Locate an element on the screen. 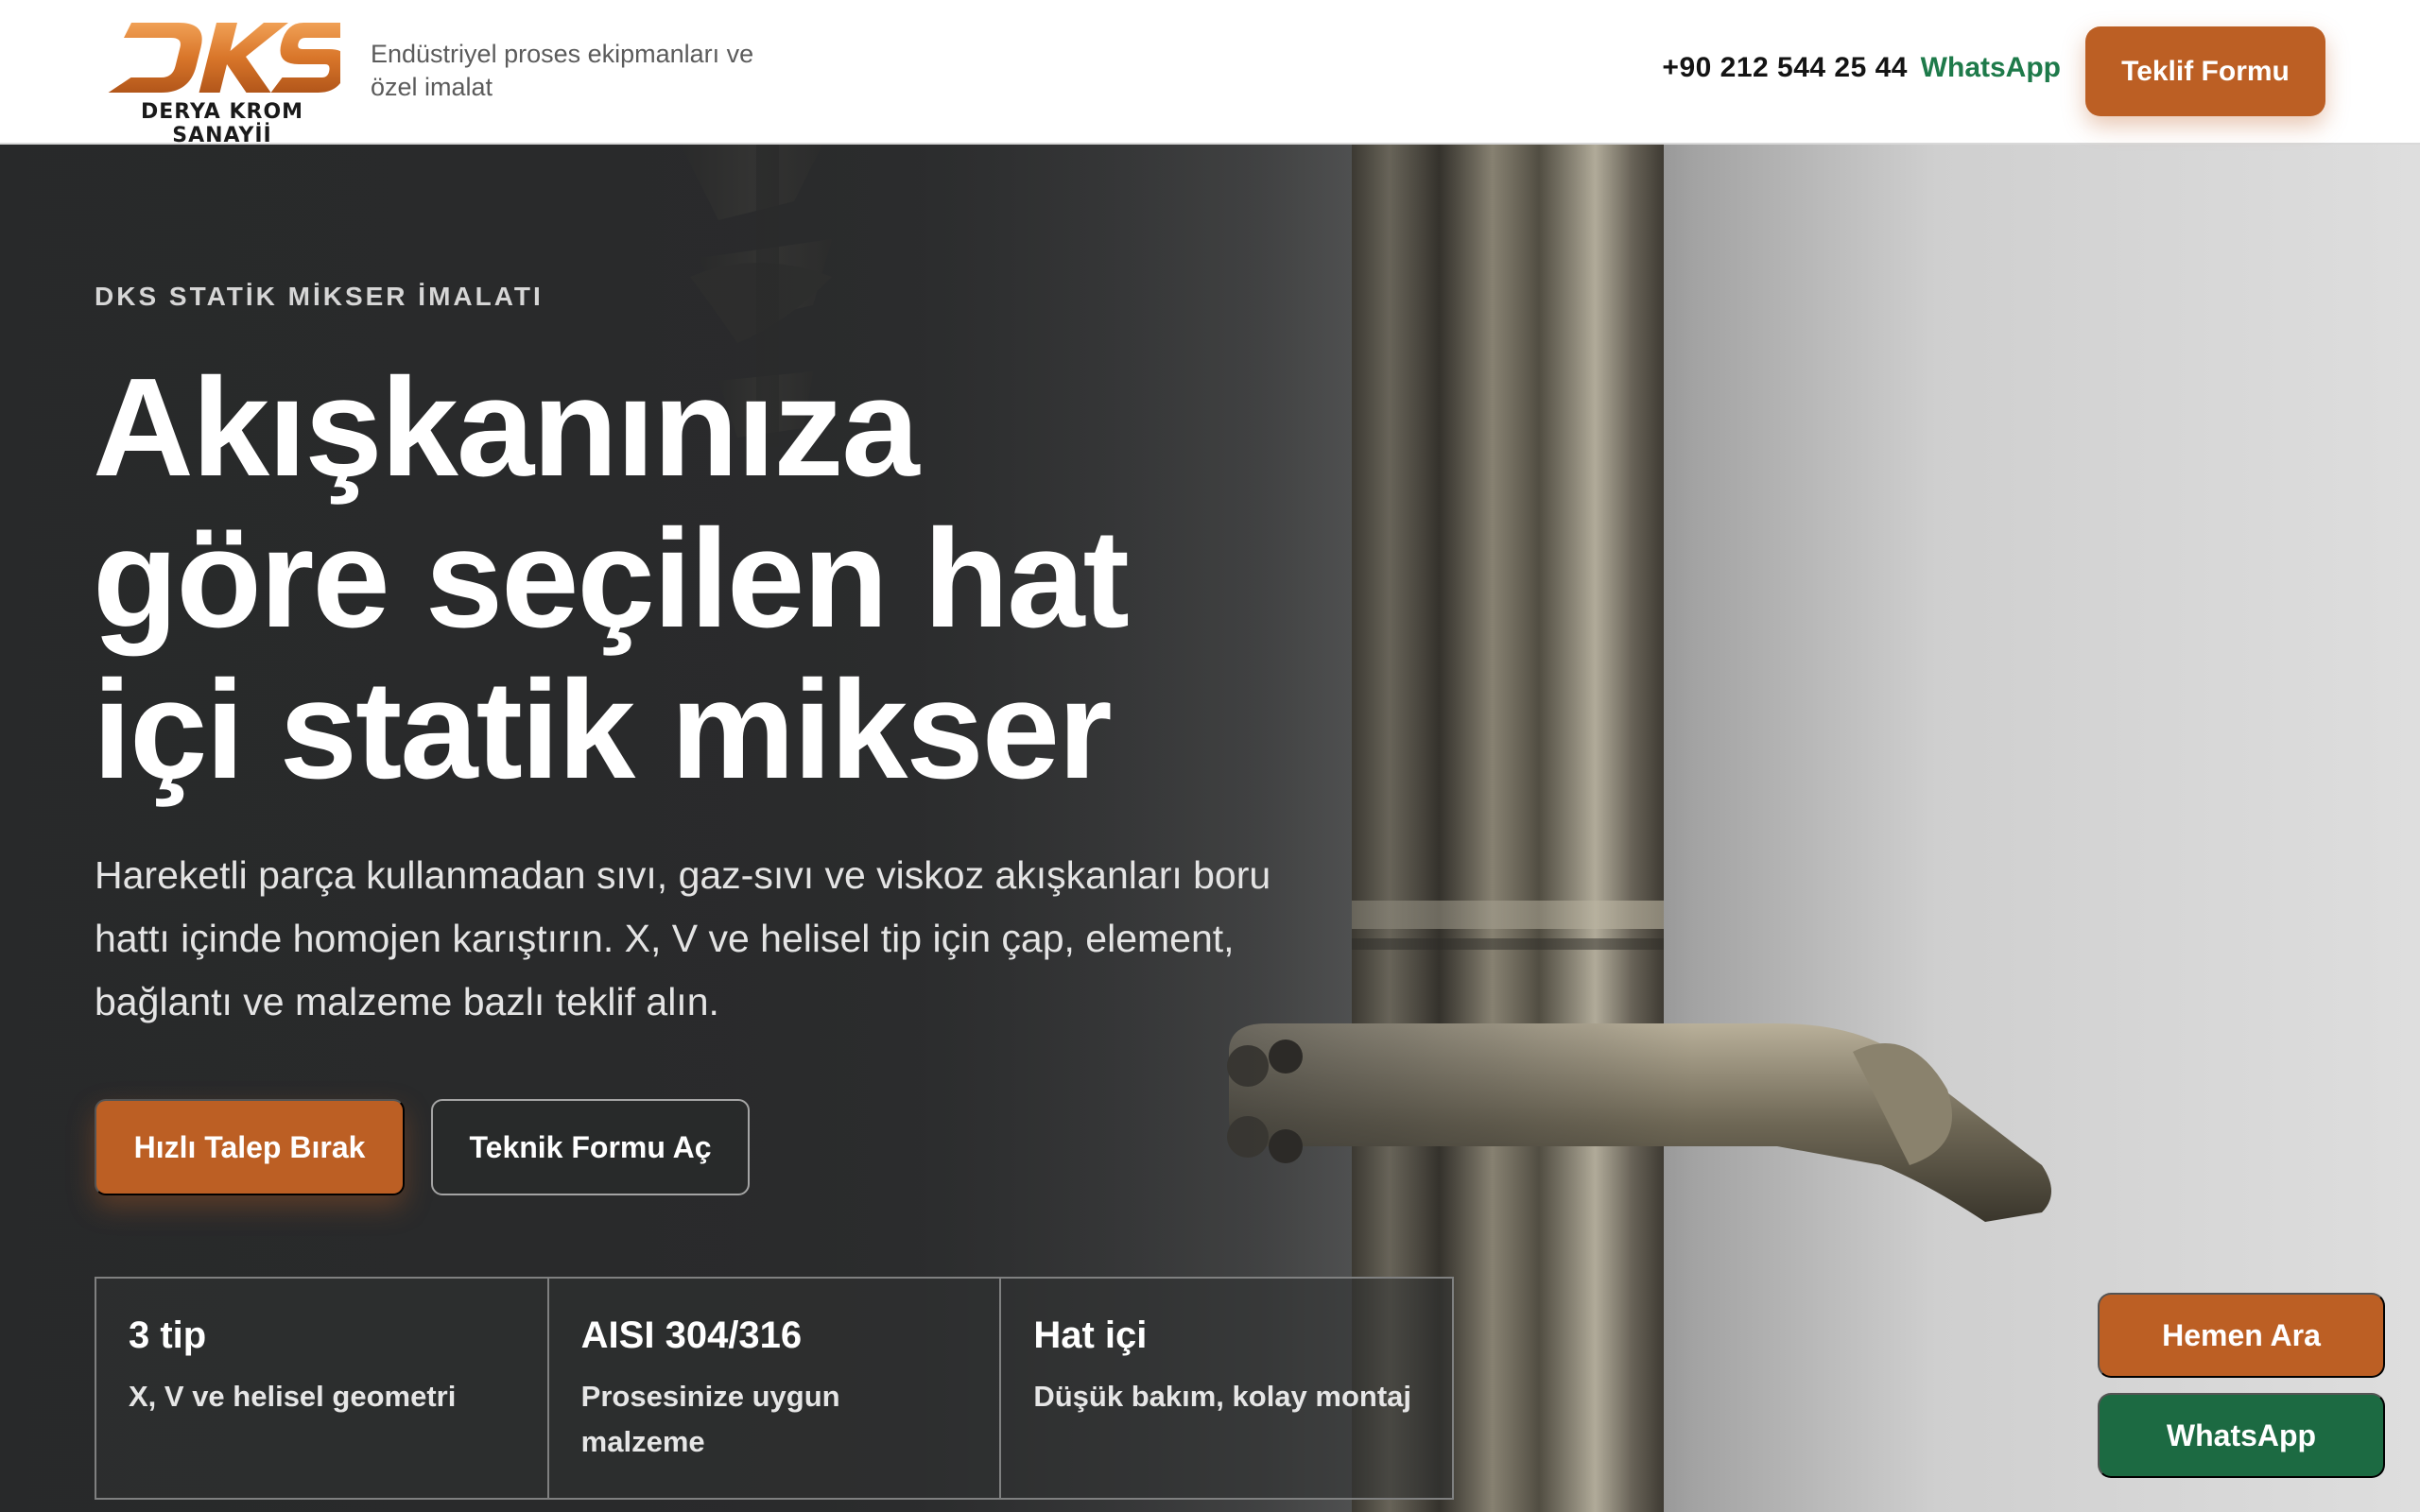  stat-description: Prosesinize uygun malzeme is located at coordinates (710, 1419).